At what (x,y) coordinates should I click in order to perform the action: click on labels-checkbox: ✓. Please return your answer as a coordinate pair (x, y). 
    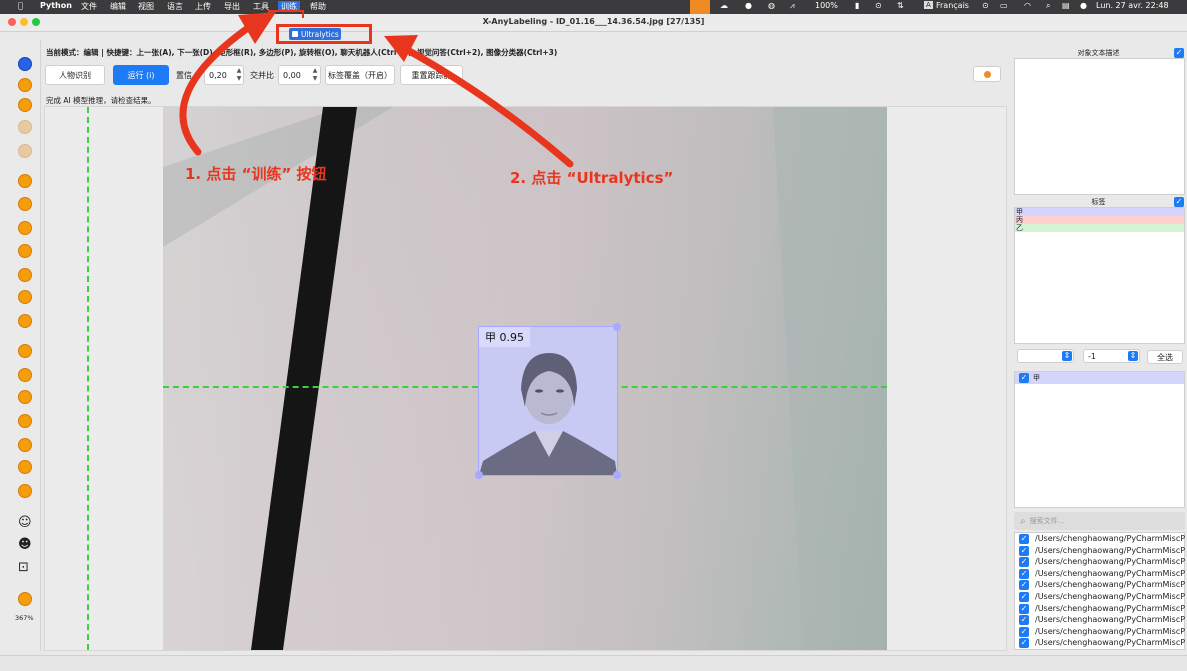
    Looking at the image, I should click on (1179, 202).